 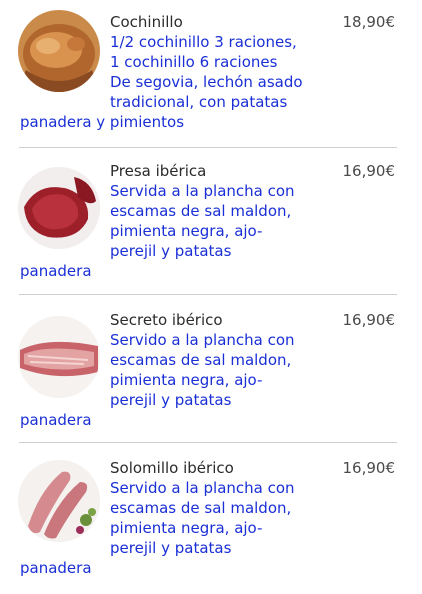 I want to click on description-line: De segovia, lechón asado, so click(x=206, y=82).